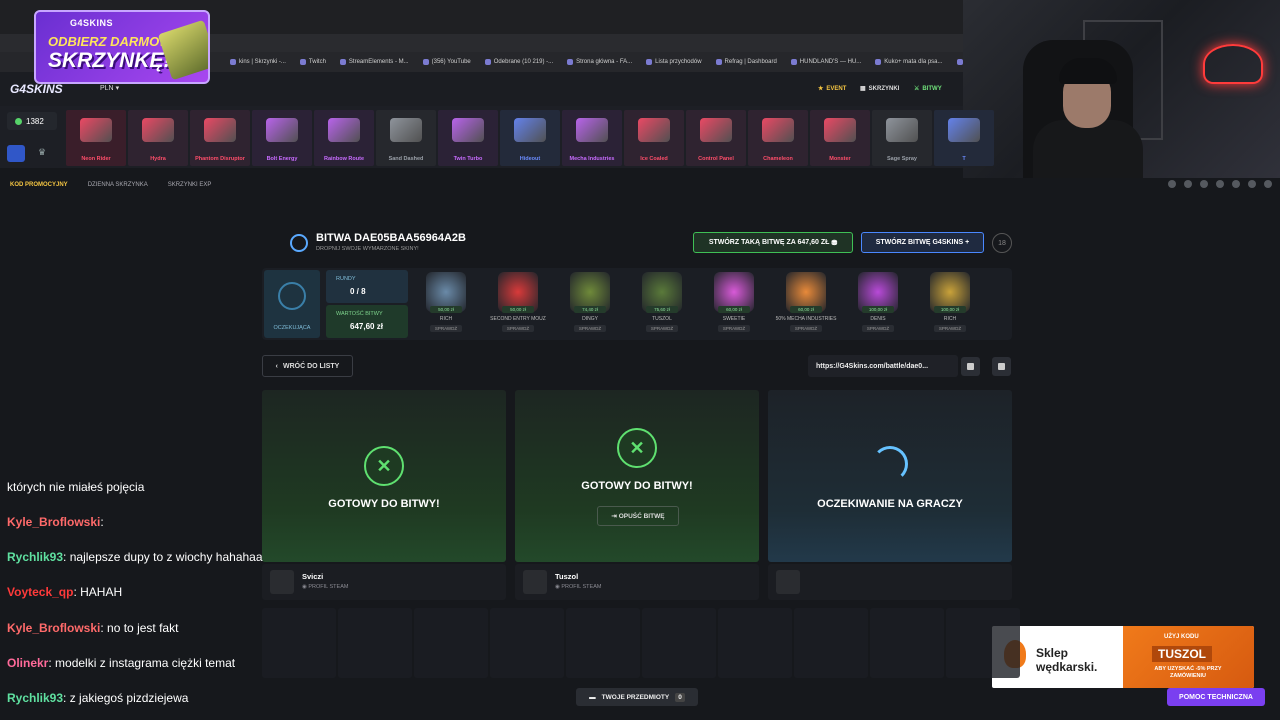  Describe the element at coordinates (673, 62) in the screenshot. I see `bookmark-item: Lista przychodów` at that location.